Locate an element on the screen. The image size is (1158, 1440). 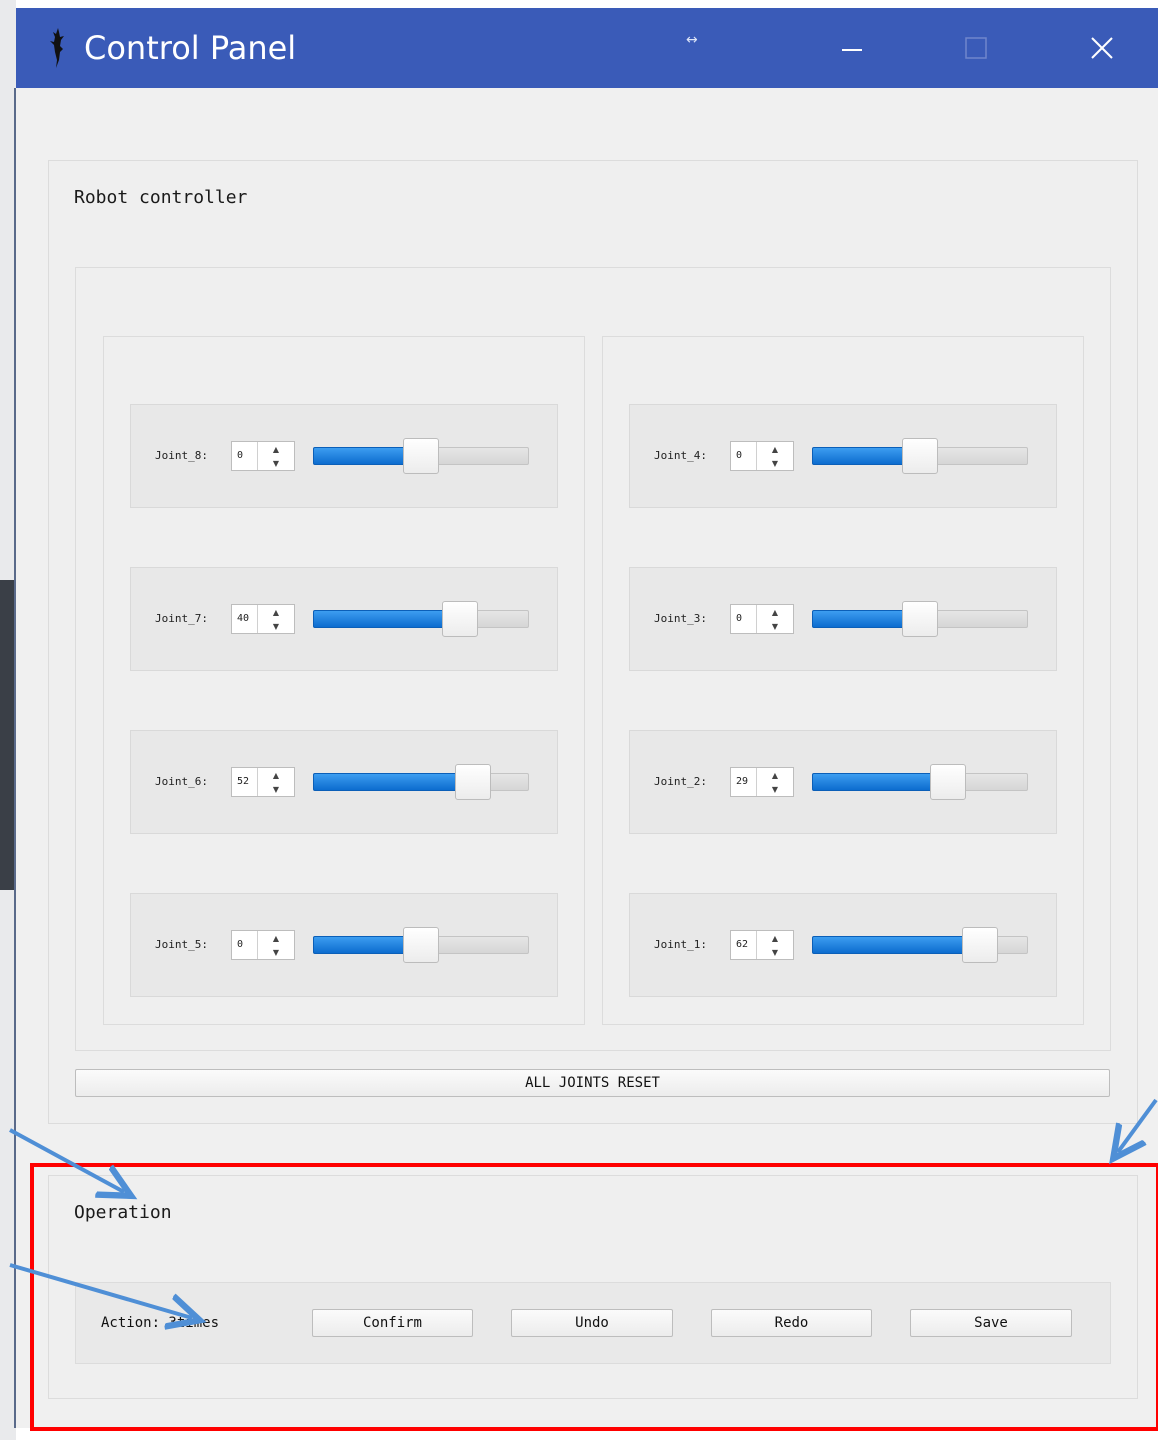
arrow-to-operation is located at coordinates (66, 1160).